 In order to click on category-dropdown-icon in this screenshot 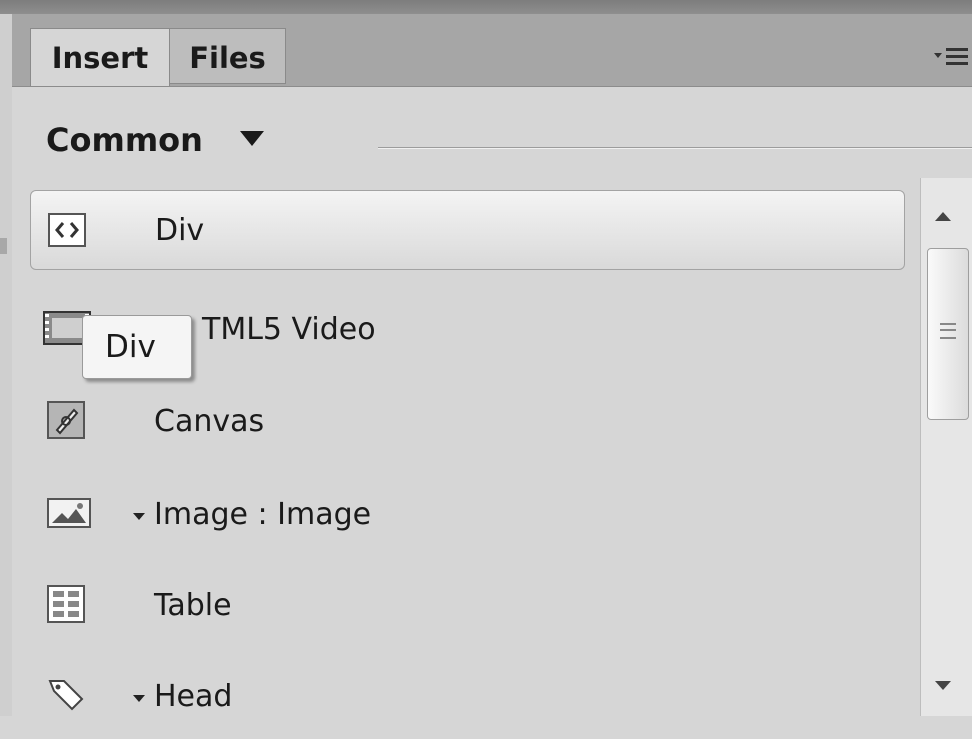, I will do `click(252, 138)`.